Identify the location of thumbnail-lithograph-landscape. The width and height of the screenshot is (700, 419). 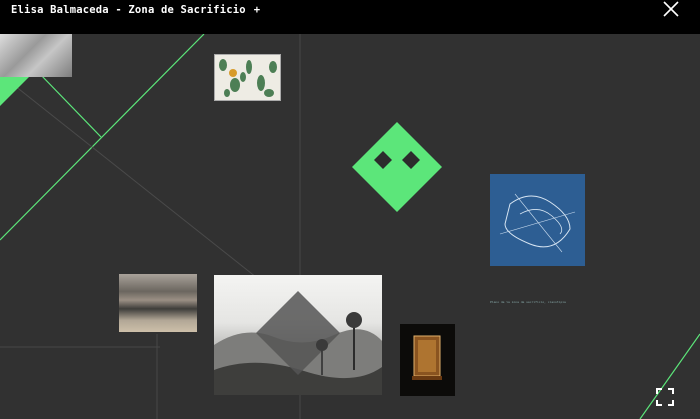
(298, 335).